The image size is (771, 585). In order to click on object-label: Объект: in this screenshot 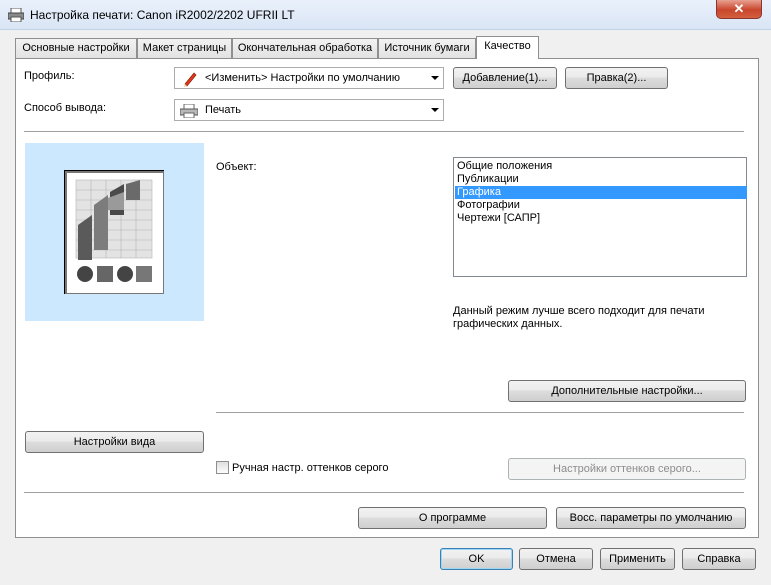, I will do `click(236, 167)`.